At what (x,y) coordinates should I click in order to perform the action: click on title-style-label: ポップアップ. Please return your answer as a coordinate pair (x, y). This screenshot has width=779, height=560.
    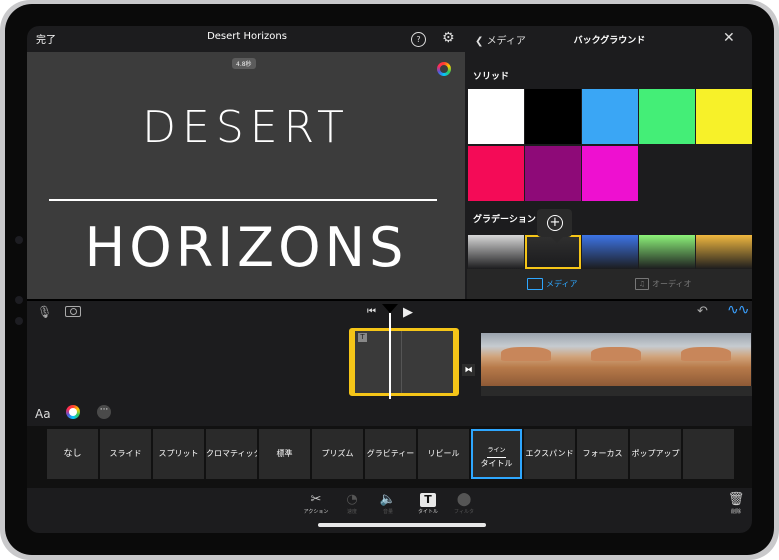
    Looking at the image, I should click on (655, 453).